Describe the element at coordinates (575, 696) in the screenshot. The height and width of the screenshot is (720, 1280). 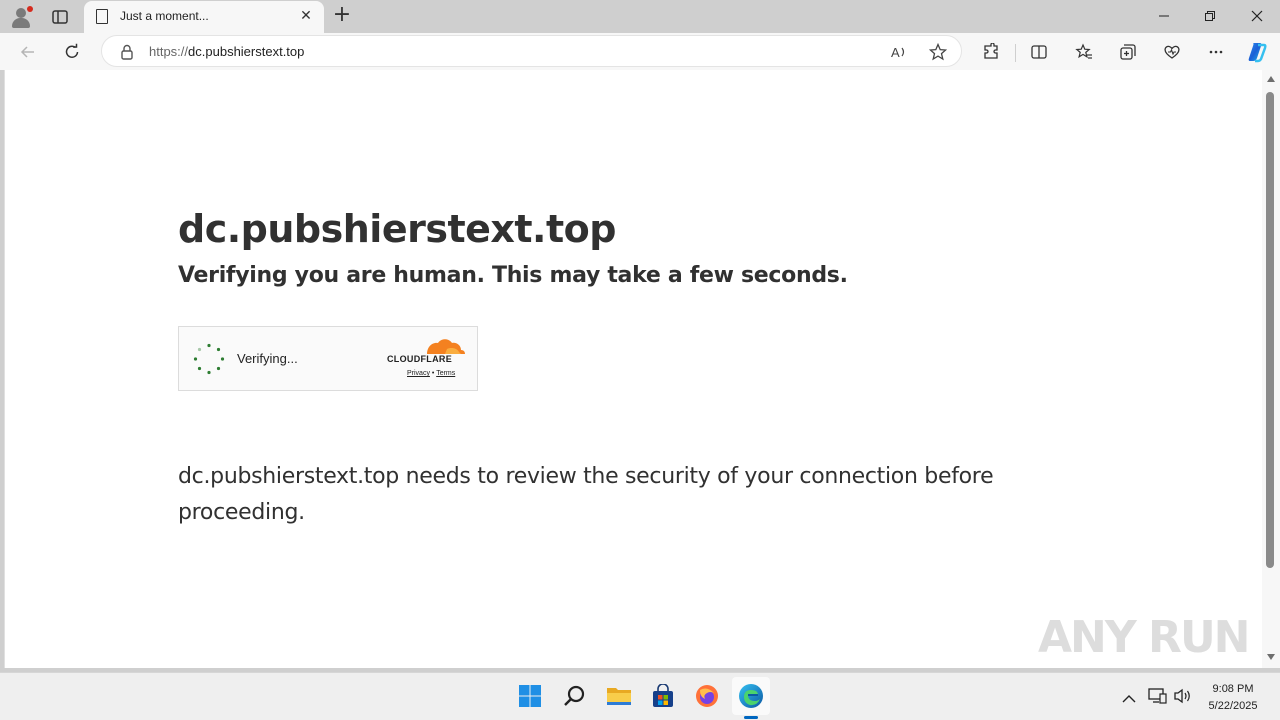
I see `search-icon` at that location.